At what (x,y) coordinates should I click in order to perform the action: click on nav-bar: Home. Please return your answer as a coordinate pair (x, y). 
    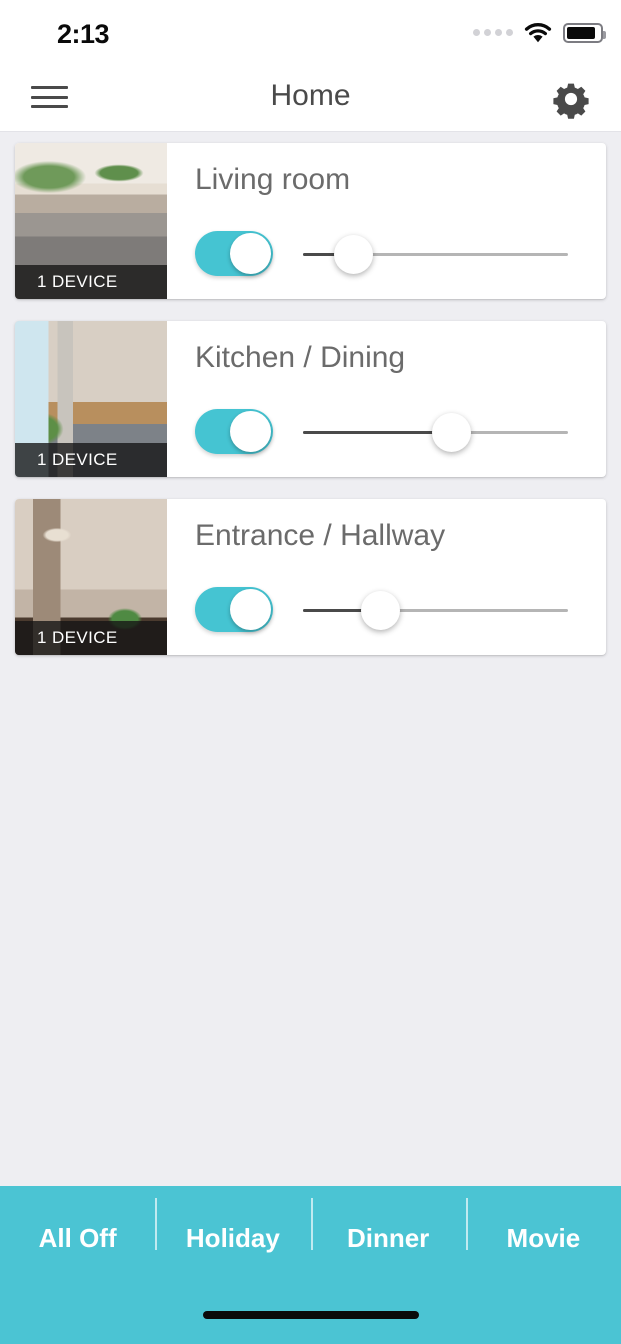
    Looking at the image, I should click on (310, 97).